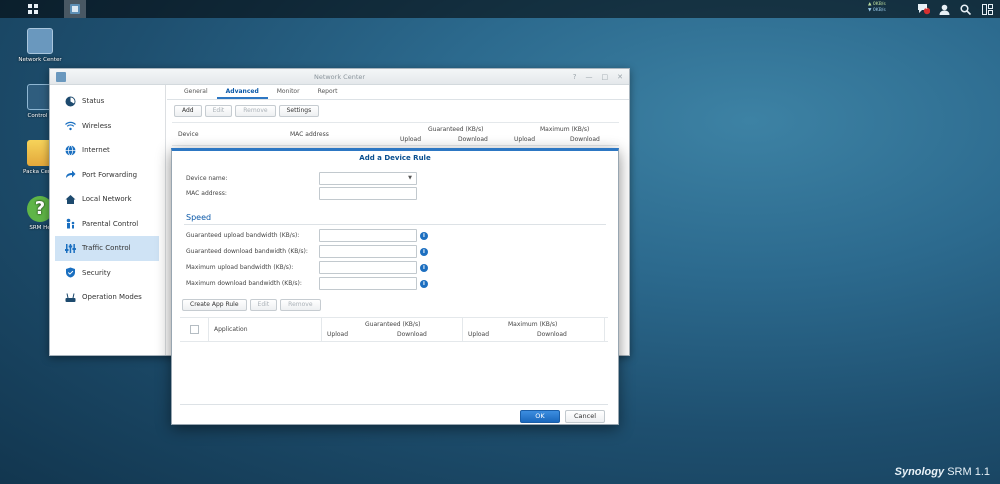 Image resolution: width=1000 pixels, height=484 pixels. I want to click on desktop-icon-label: SRM He, so click(40, 228).